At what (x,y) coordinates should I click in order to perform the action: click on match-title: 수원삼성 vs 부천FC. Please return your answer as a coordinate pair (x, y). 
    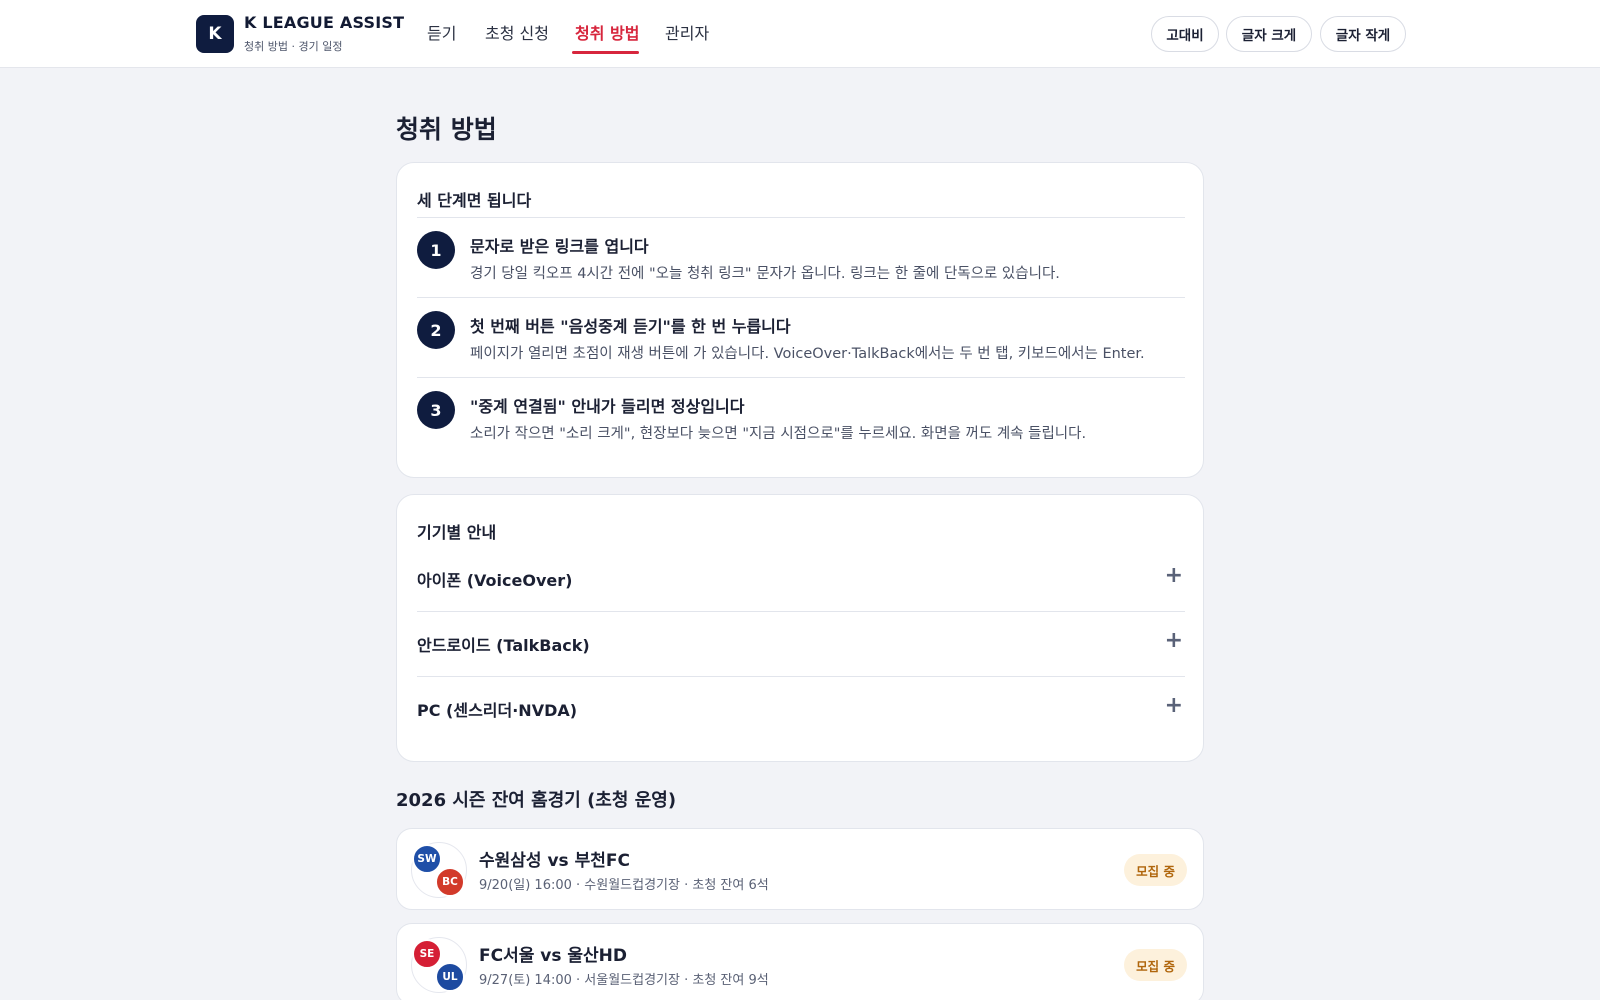
    Looking at the image, I should click on (554, 861).